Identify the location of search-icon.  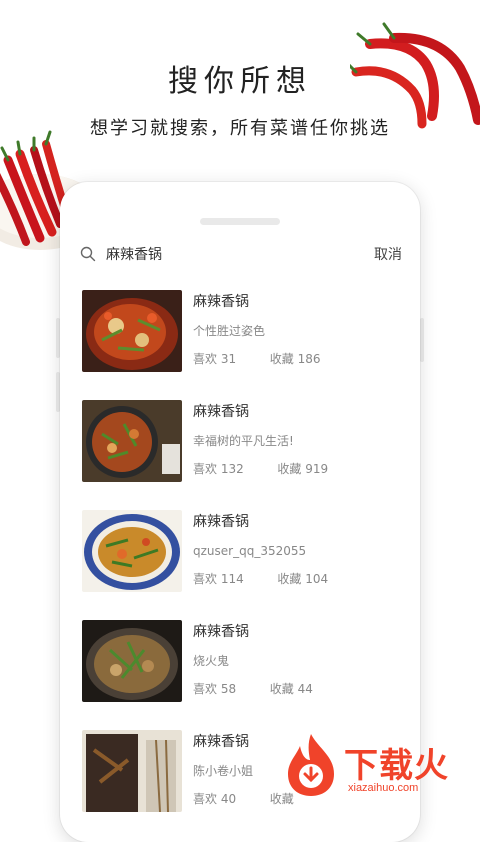
(88, 254).